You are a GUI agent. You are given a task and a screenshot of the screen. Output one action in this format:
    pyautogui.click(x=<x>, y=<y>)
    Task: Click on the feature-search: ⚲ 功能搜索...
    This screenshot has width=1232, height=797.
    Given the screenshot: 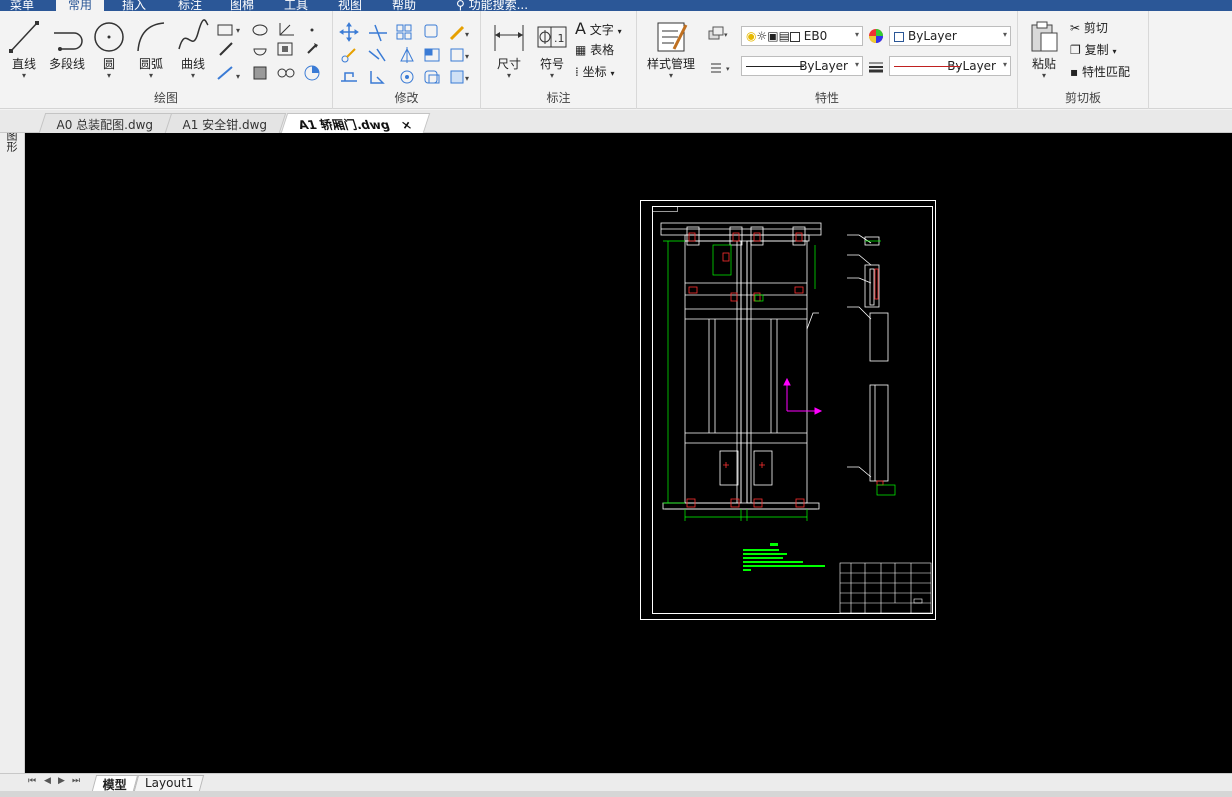 What is the action you would take?
    pyautogui.click(x=492, y=5)
    